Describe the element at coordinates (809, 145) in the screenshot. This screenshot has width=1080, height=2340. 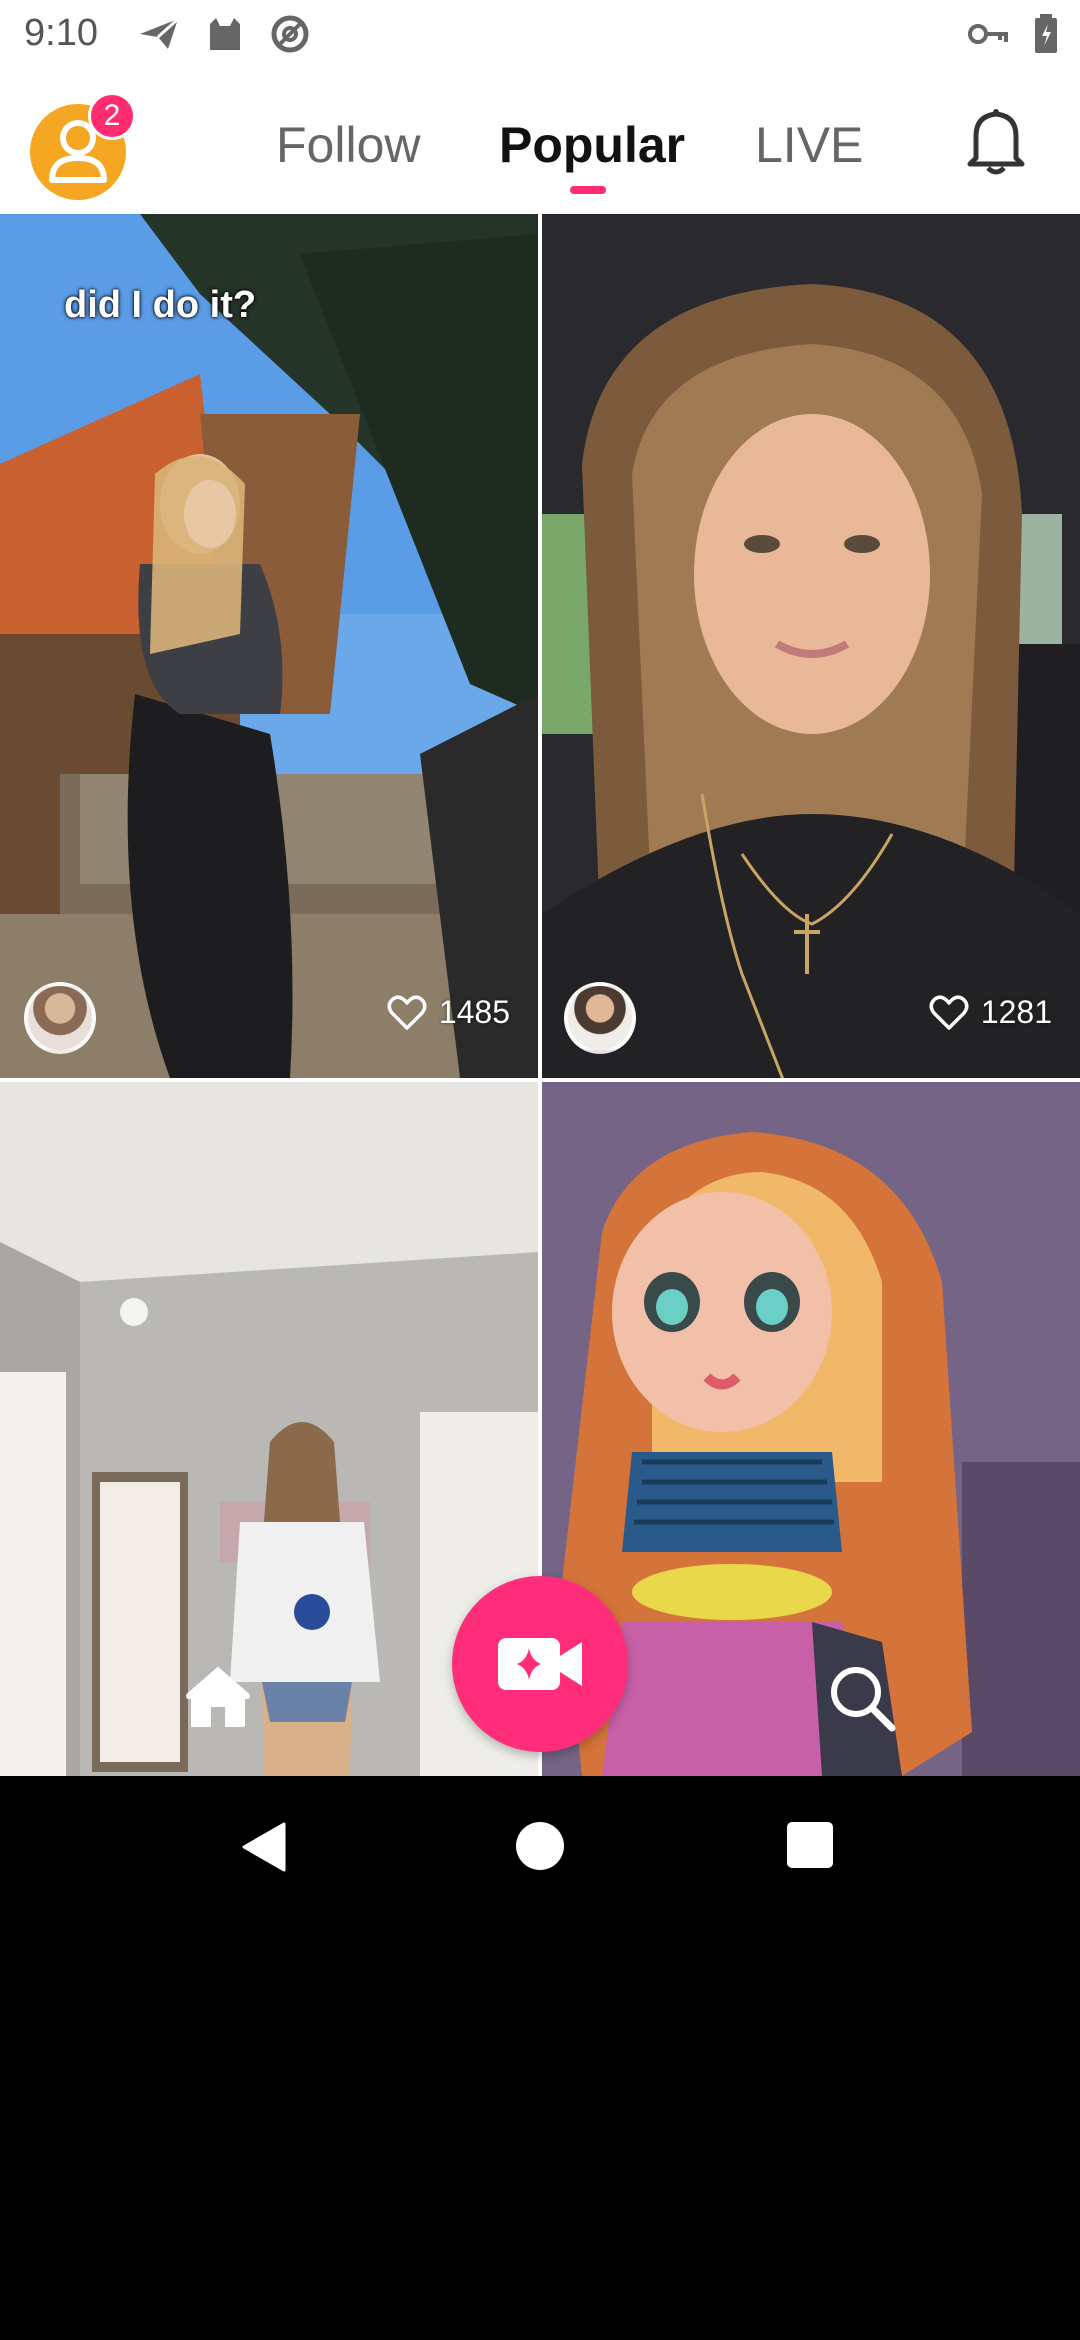
I see `tab-live: LIVE` at that location.